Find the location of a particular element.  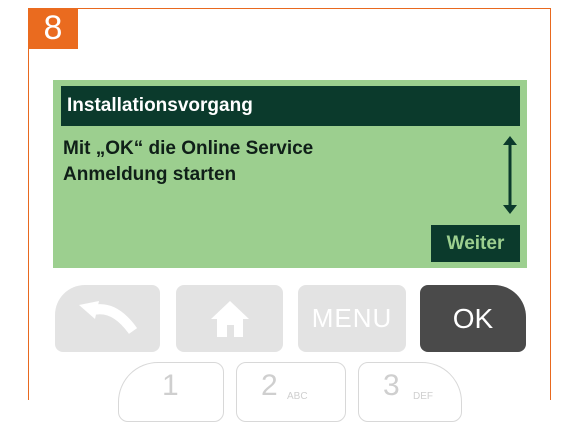

numpad-key-2: 2 ABC is located at coordinates (291, 392).